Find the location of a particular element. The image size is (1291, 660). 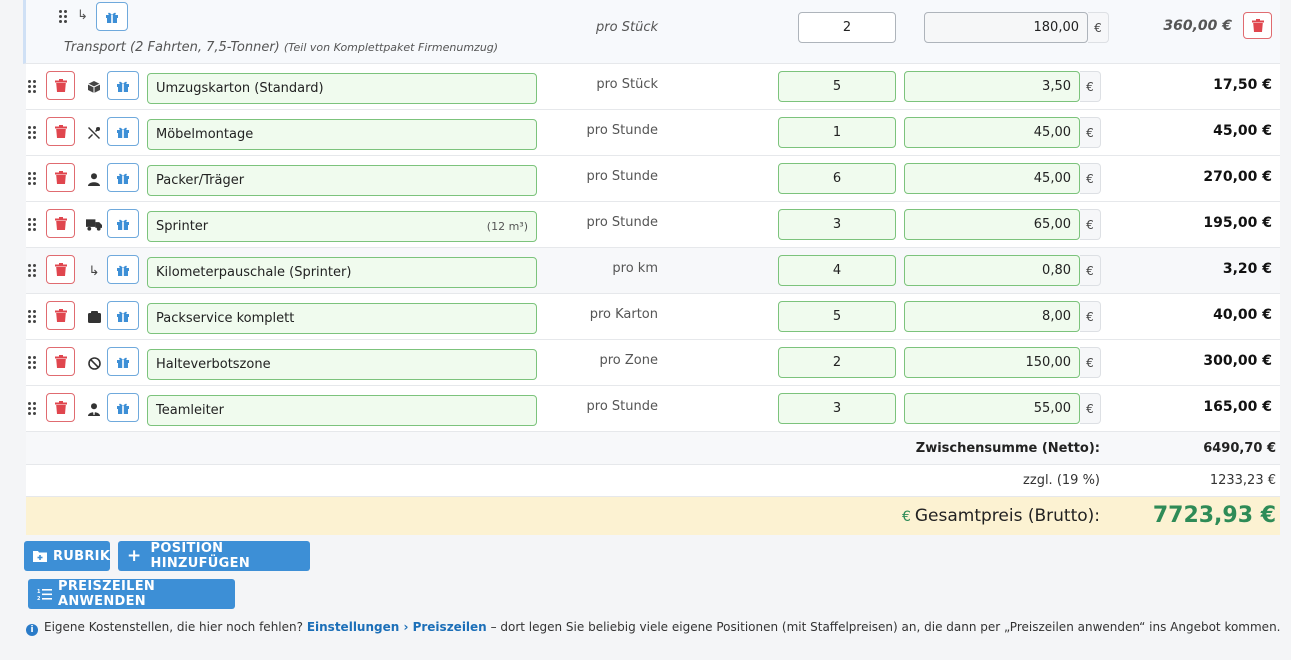

price-input: 55,00 is located at coordinates (992, 408).